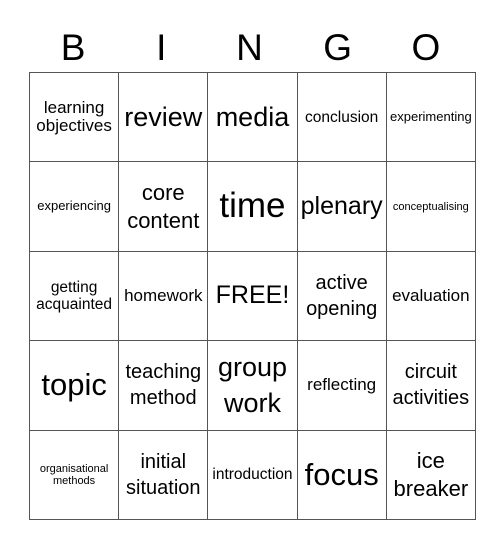  I want to click on bingo-cell: homework, so click(163, 296).